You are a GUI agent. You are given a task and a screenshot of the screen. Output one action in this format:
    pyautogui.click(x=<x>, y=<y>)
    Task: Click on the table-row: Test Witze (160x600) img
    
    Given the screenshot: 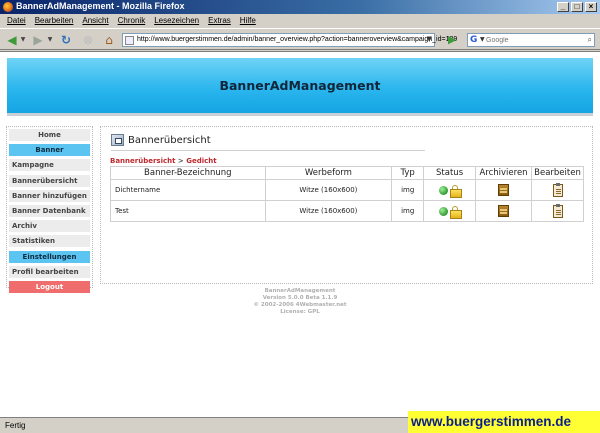 What is the action you would take?
    pyautogui.click(x=347, y=211)
    